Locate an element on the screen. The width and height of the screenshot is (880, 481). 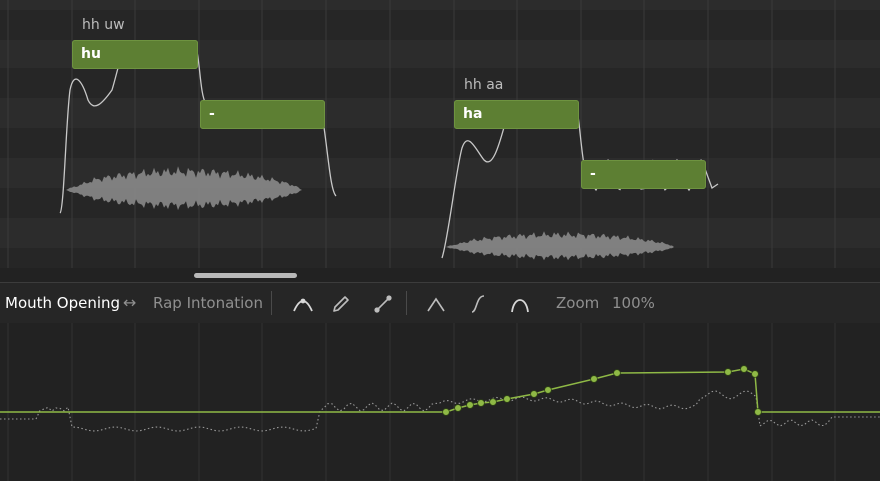
zoom-label: Zoom is located at coordinates (578, 303).